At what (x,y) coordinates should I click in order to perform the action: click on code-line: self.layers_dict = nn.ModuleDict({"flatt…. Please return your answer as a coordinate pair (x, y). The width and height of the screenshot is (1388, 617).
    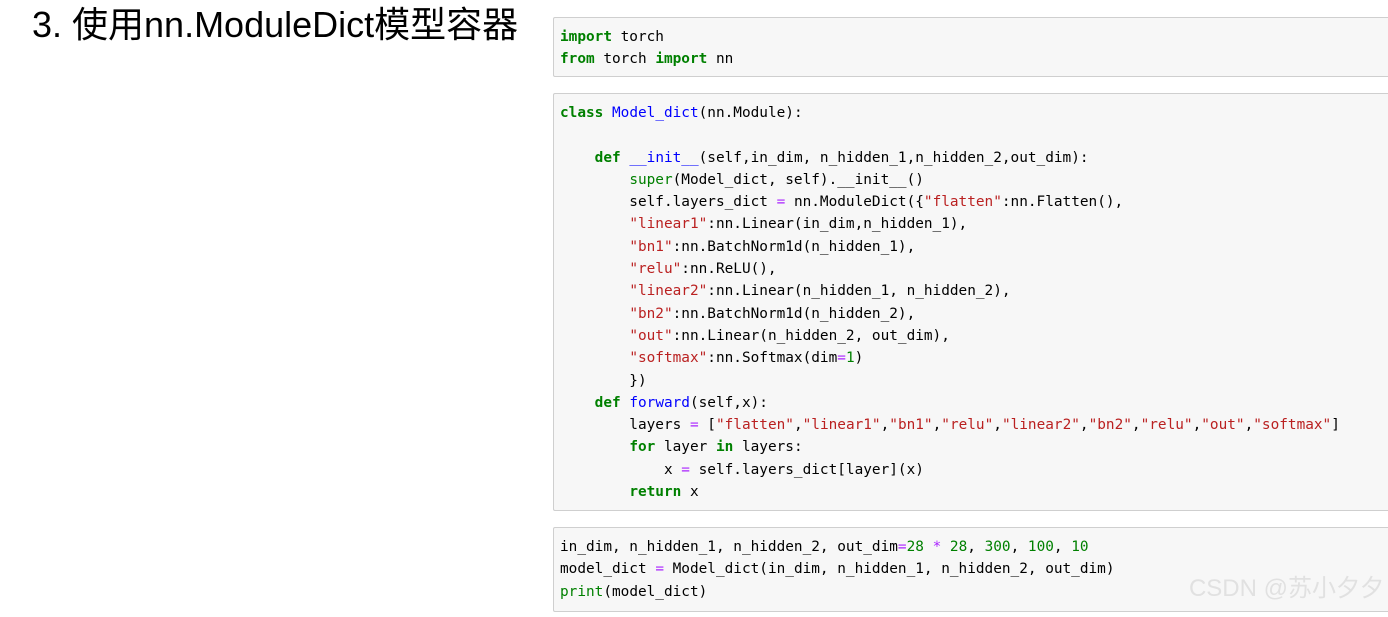
    Looking at the image, I should click on (950, 202).